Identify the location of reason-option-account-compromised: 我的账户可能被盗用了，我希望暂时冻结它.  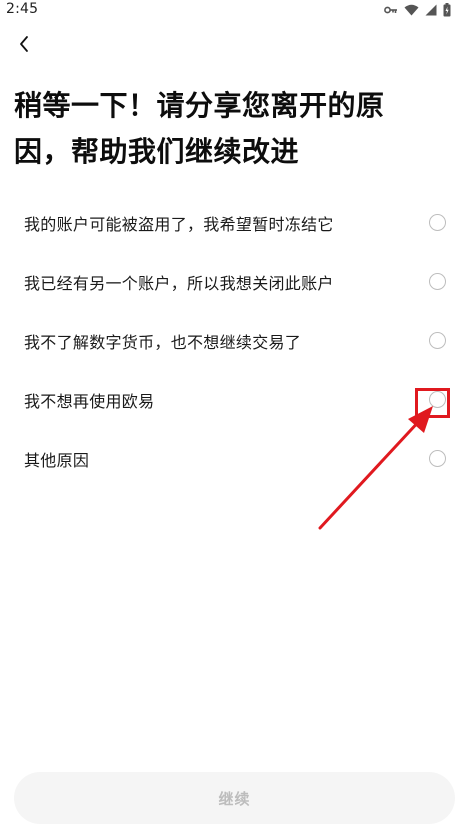
(232, 222).